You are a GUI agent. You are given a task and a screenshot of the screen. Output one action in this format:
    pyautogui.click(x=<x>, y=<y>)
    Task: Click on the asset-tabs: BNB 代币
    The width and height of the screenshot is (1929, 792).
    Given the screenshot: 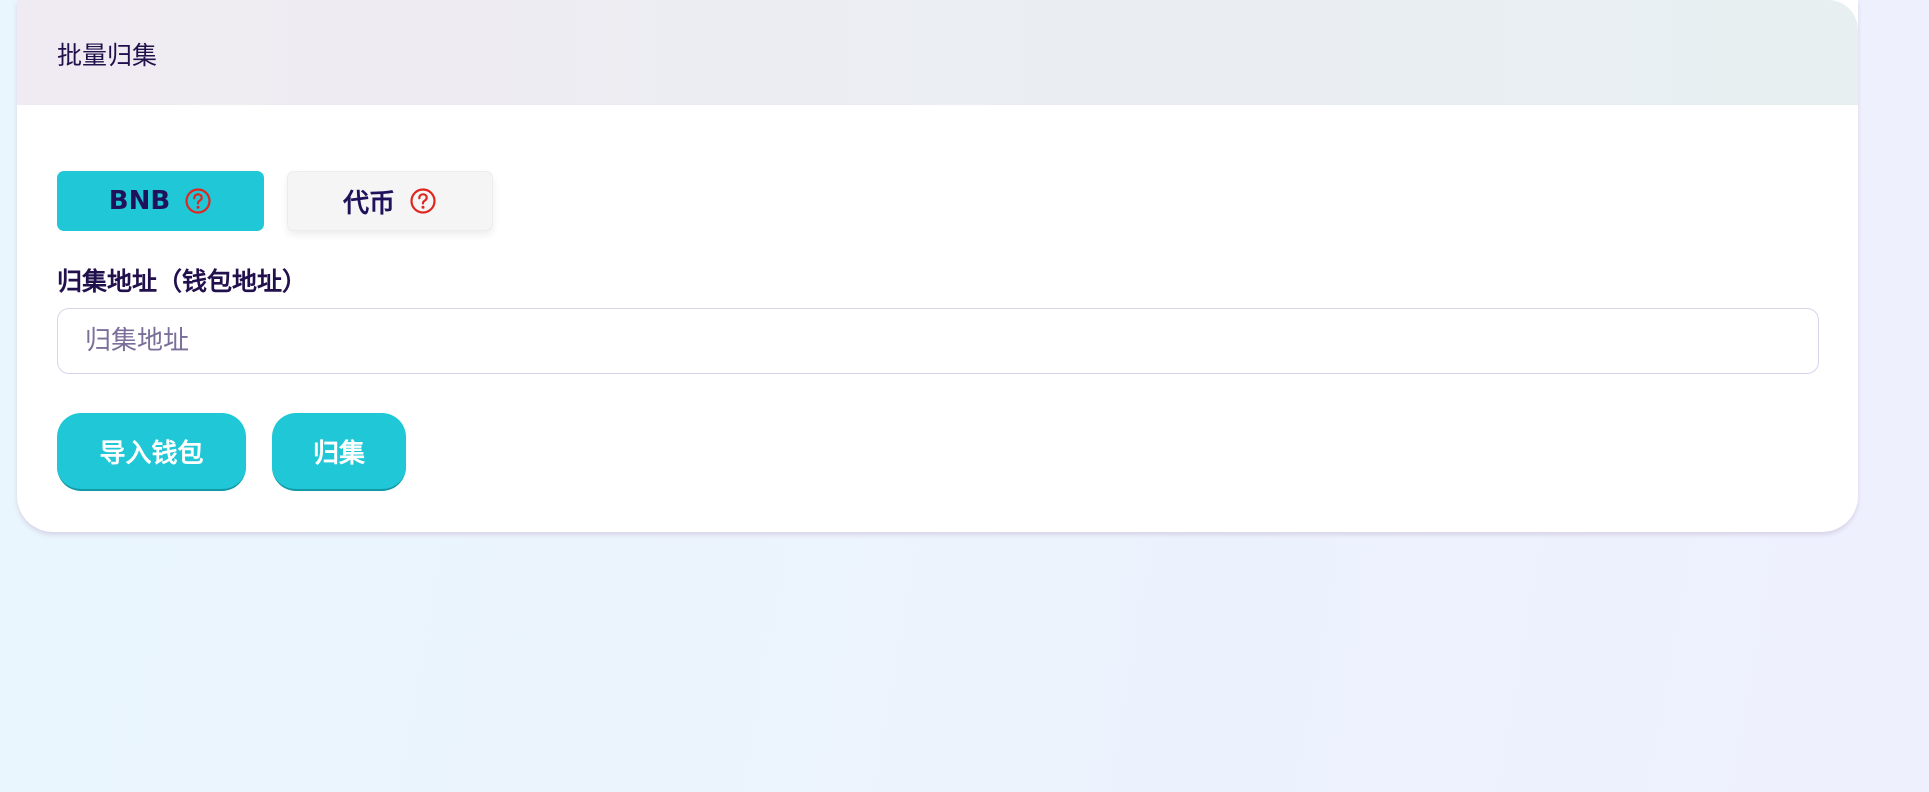 What is the action you would take?
    pyautogui.click(x=275, y=201)
    